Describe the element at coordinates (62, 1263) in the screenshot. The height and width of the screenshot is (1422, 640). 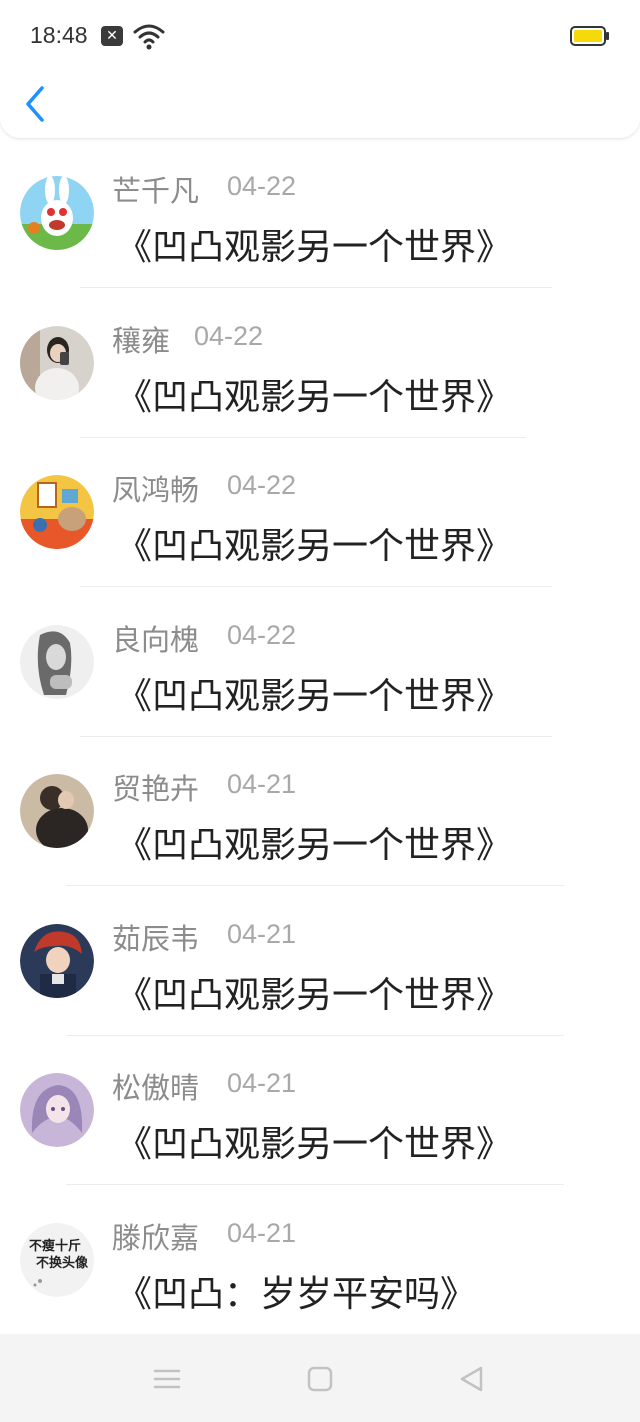
I see `svg-text: 不换头像` at that location.